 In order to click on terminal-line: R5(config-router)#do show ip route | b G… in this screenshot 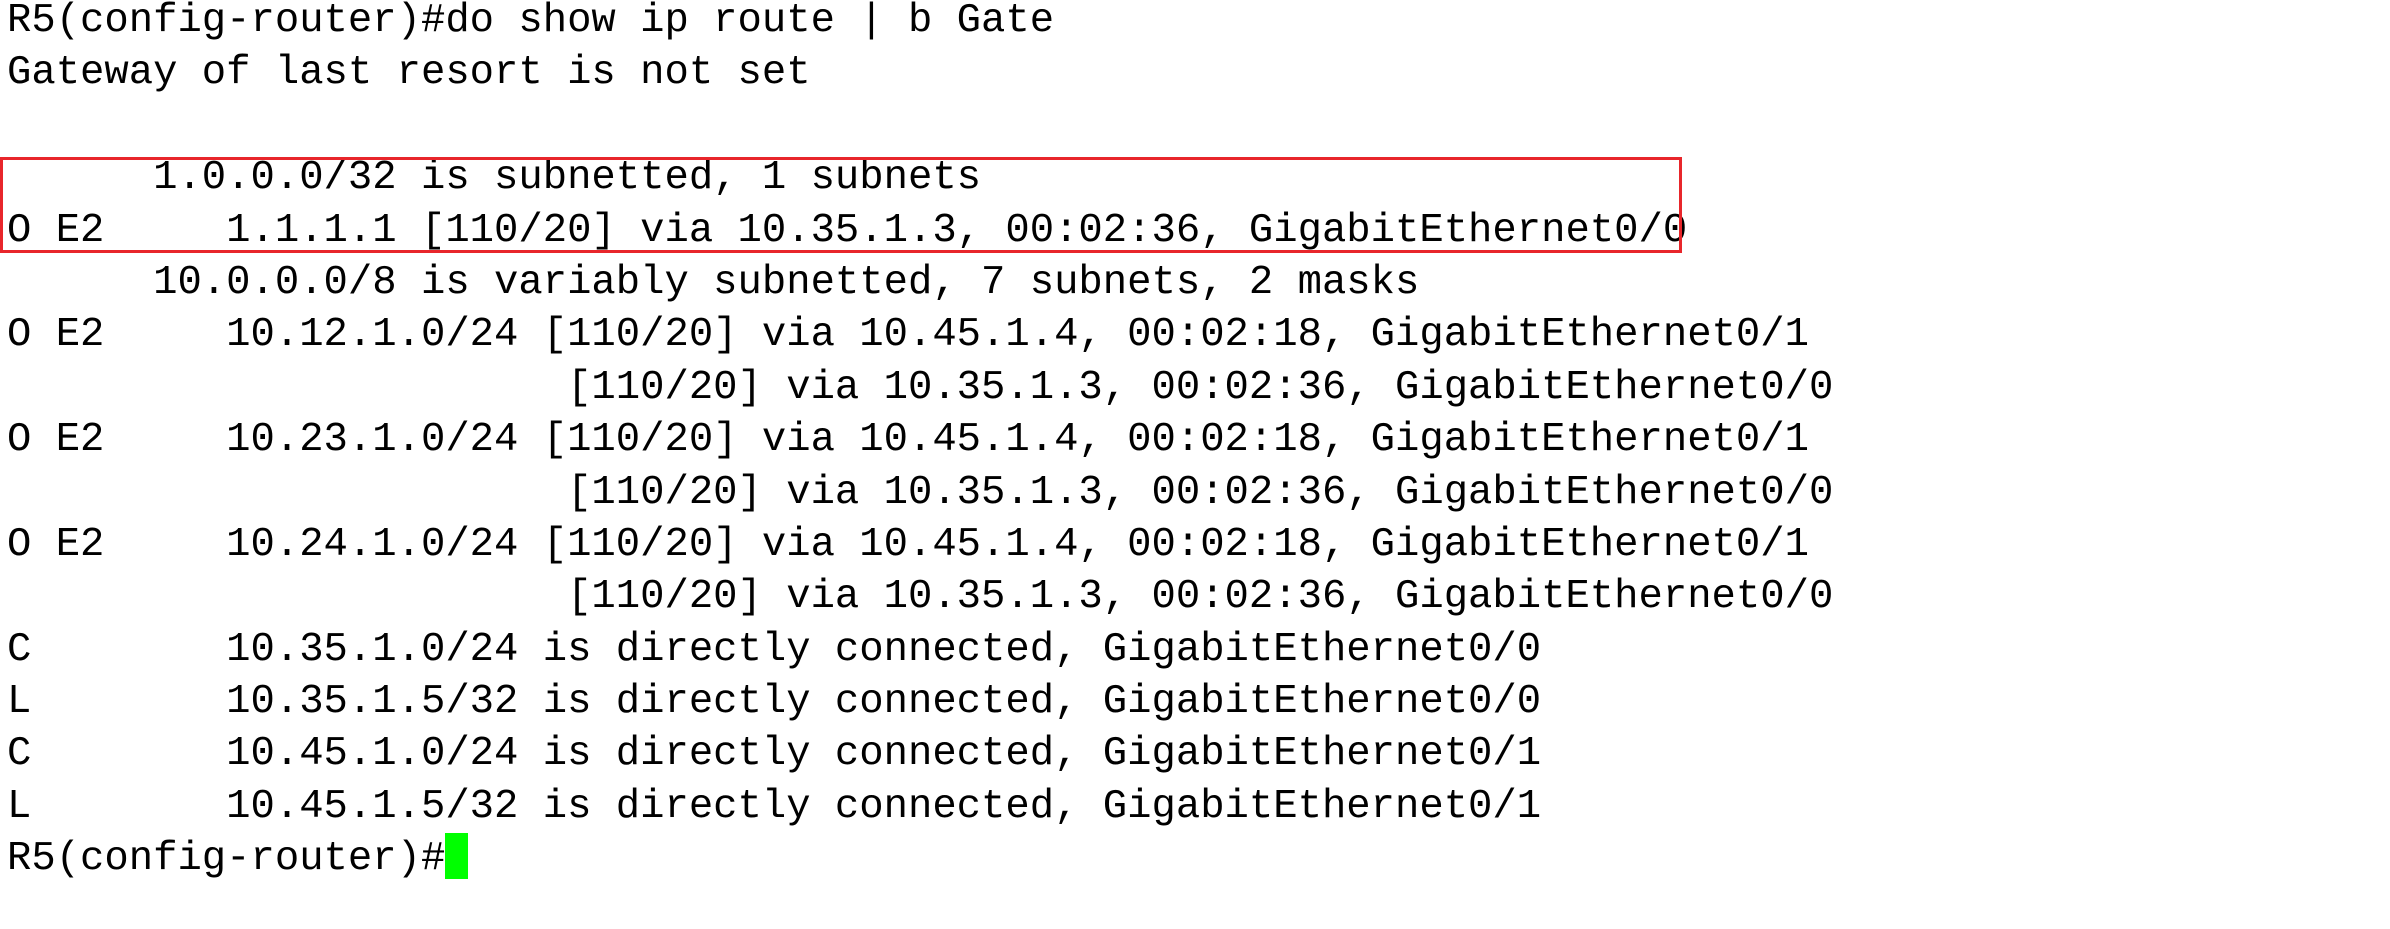, I will do `click(531, 22)`.